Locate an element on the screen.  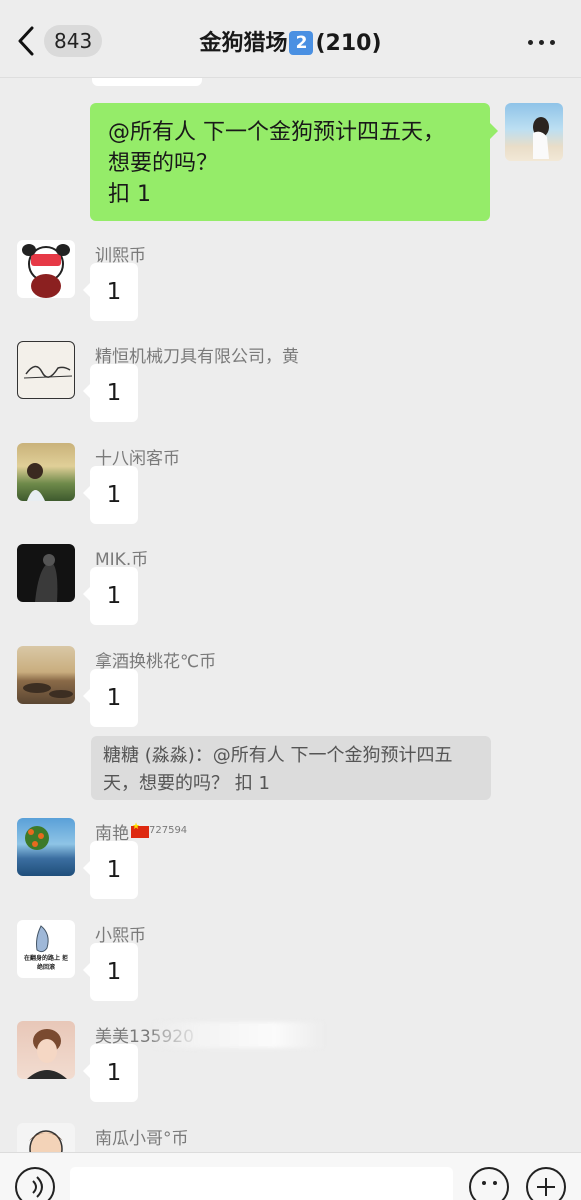
chat-message: 拿酒换桃花℃币 1 is located at coordinates (290, 697).